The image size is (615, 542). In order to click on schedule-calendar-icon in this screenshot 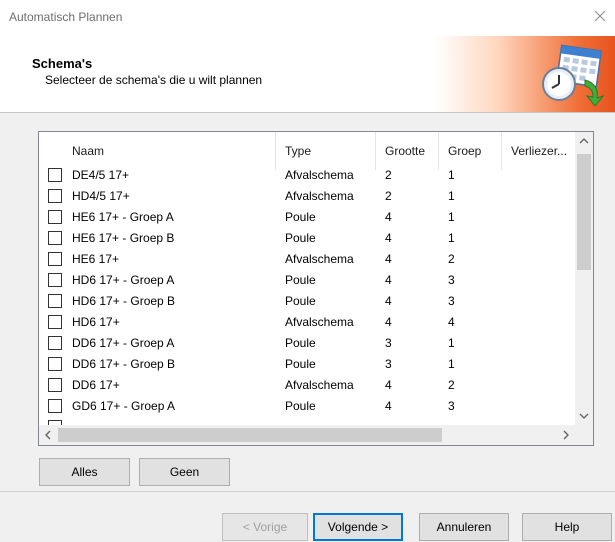, I will do `click(573, 75)`.